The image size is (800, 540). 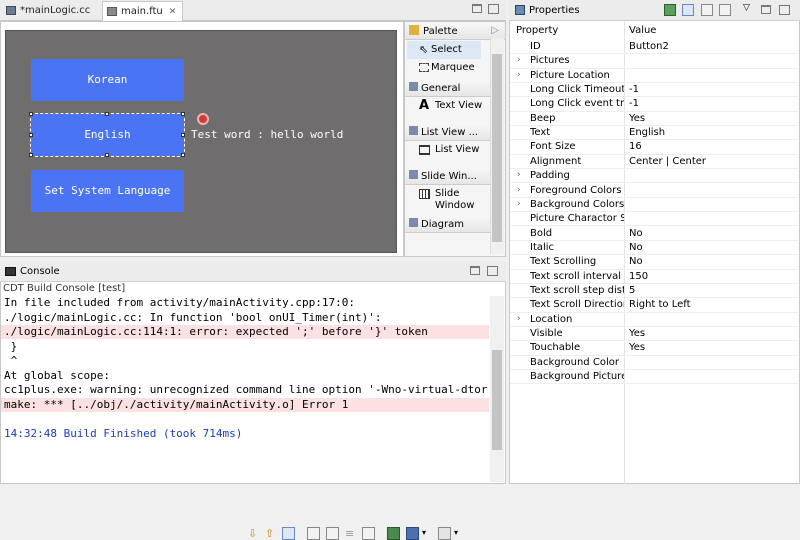 I want to click on cpp-file-icon, so click(x=11, y=10).